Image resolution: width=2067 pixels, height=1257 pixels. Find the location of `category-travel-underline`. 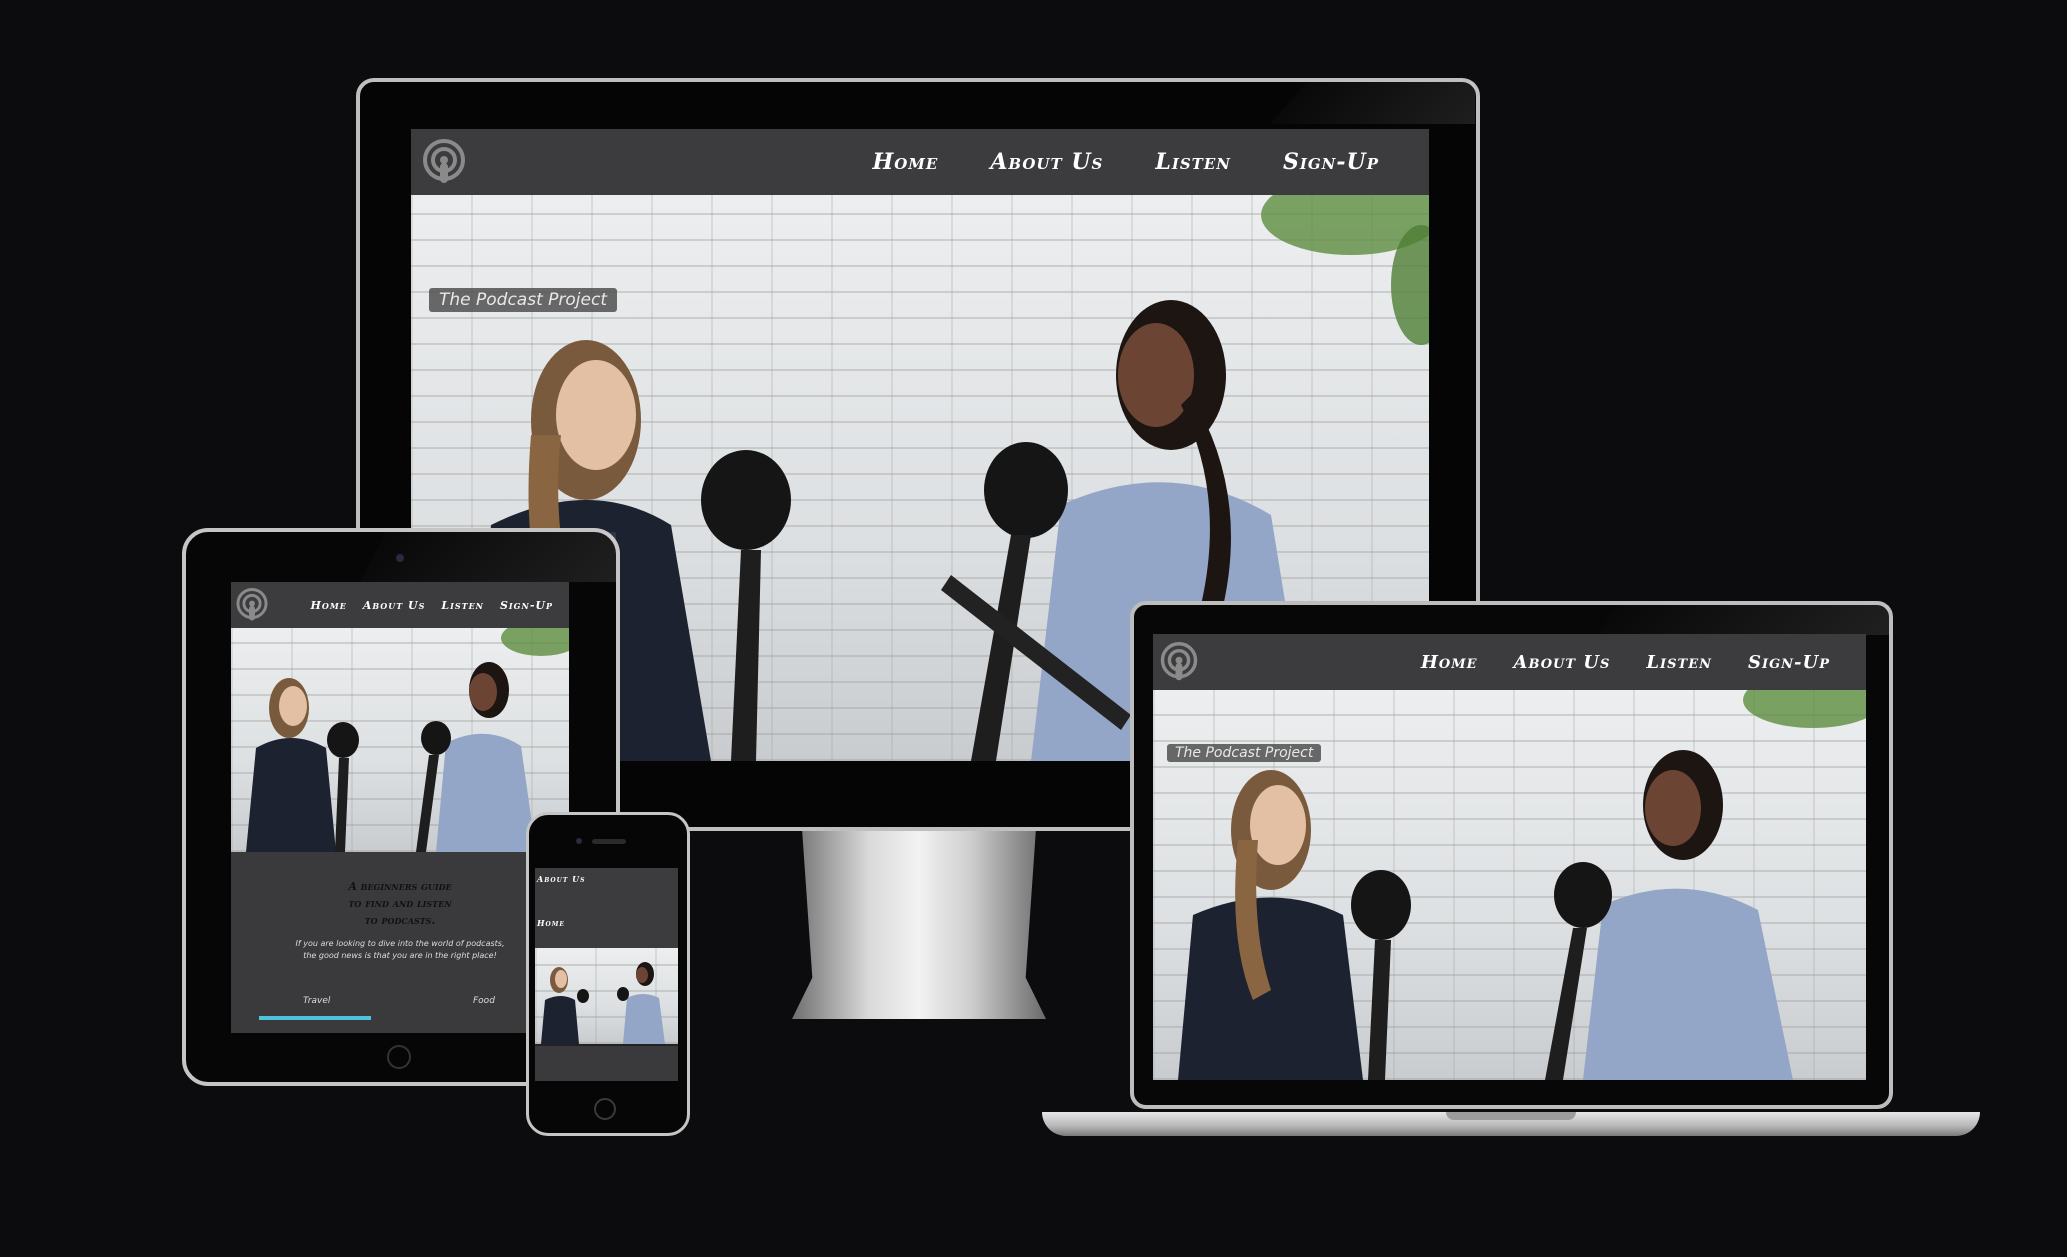

category-travel-underline is located at coordinates (315, 1018).